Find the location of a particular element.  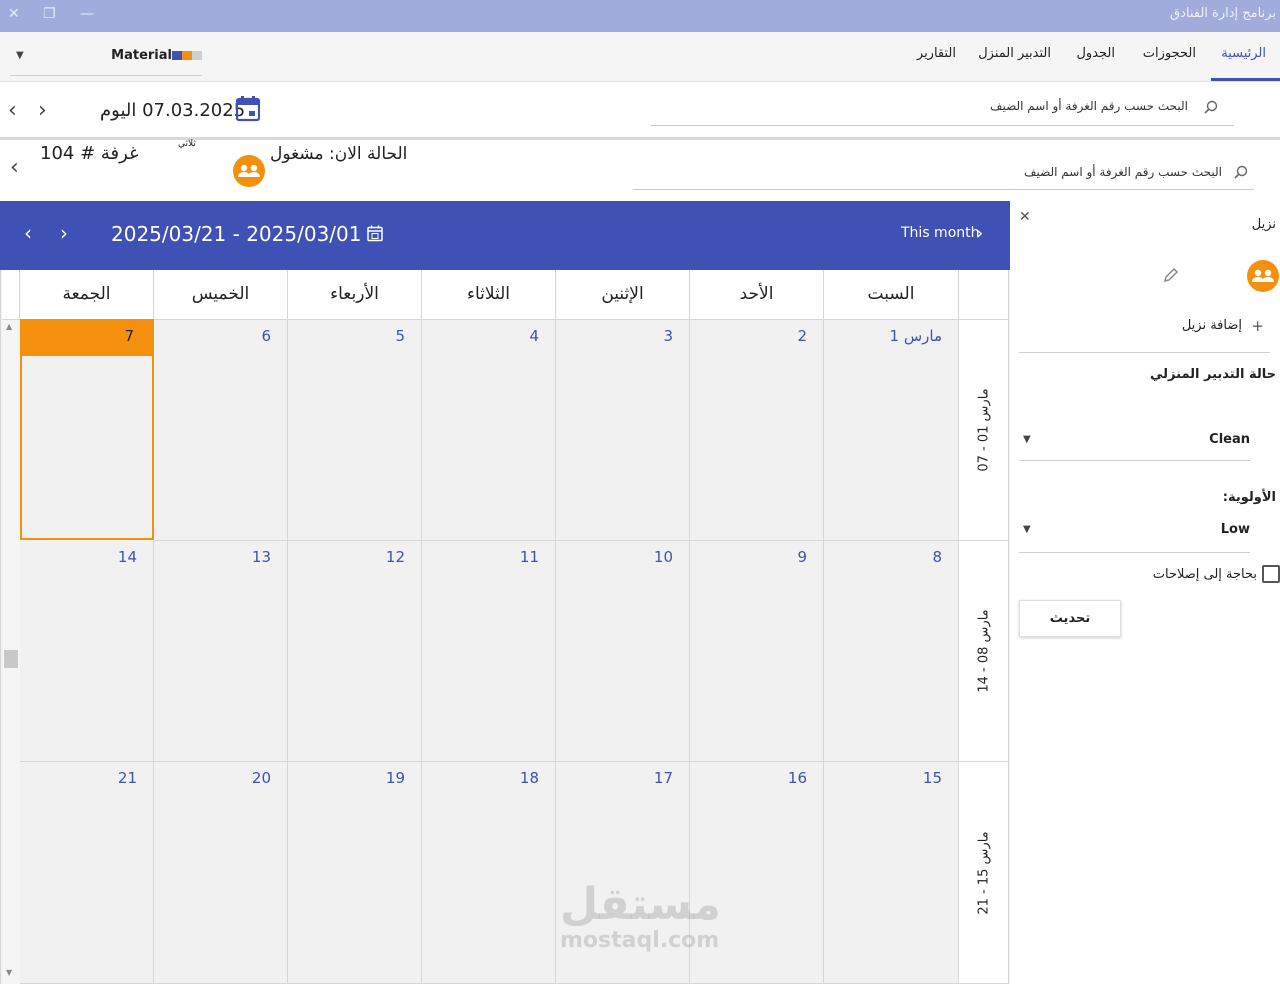

calendar-scrollbar: ▲ ▼ is located at coordinates (11, 652).